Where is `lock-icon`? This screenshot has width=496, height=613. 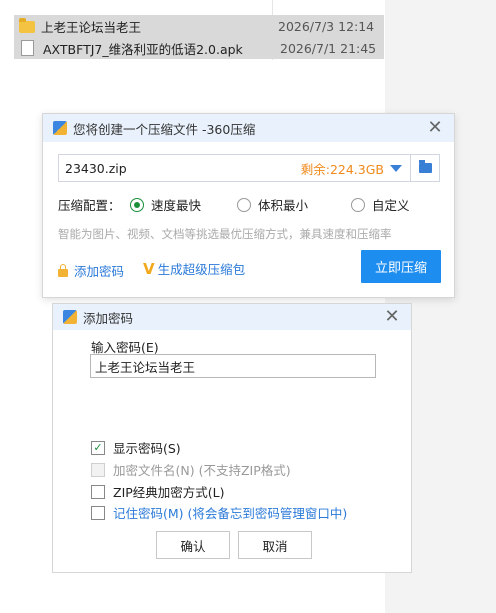 lock-icon is located at coordinates (63, 270).